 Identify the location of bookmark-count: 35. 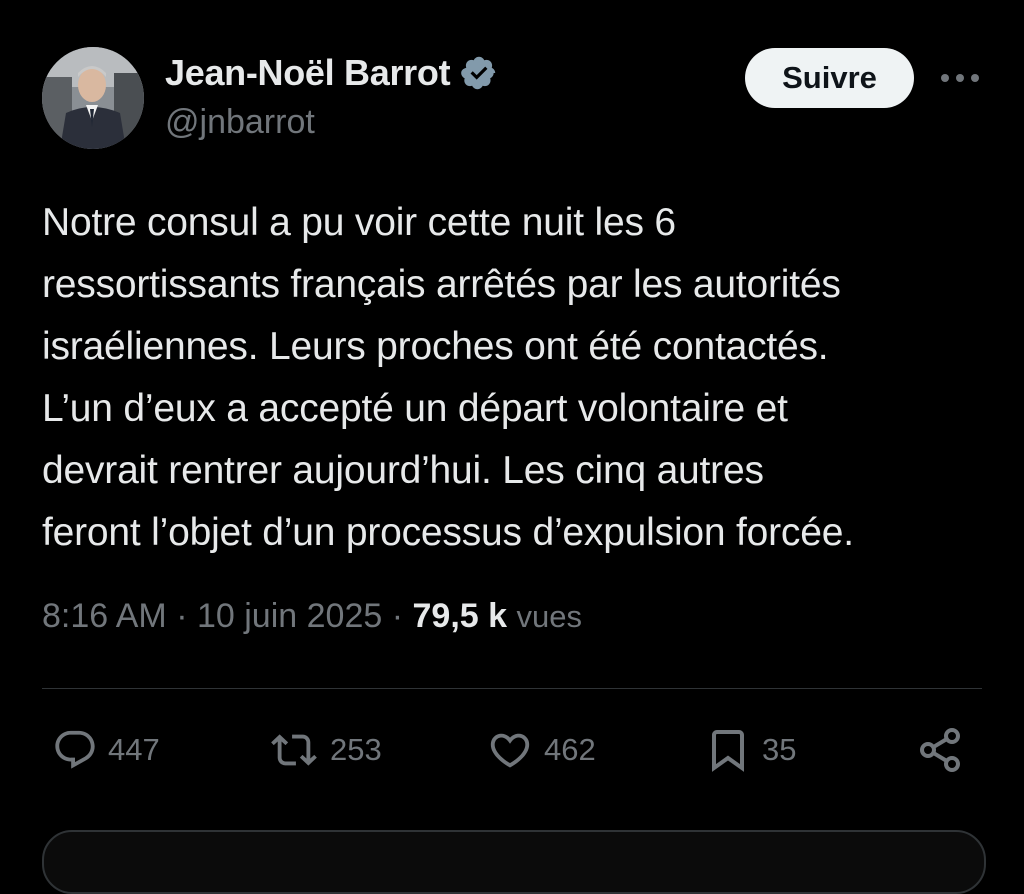
(779, 749).